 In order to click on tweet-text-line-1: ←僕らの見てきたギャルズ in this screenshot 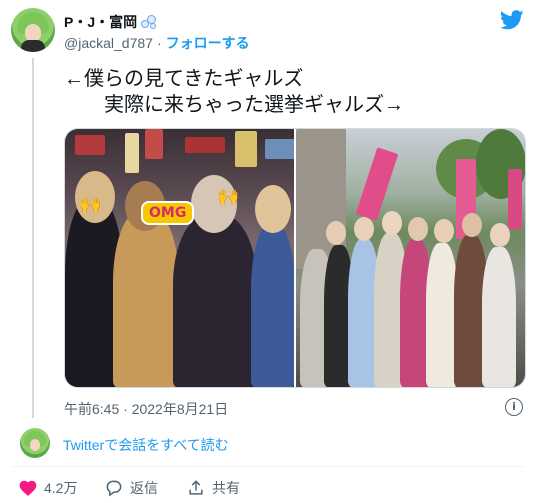, I will do `click(184, 79)`.